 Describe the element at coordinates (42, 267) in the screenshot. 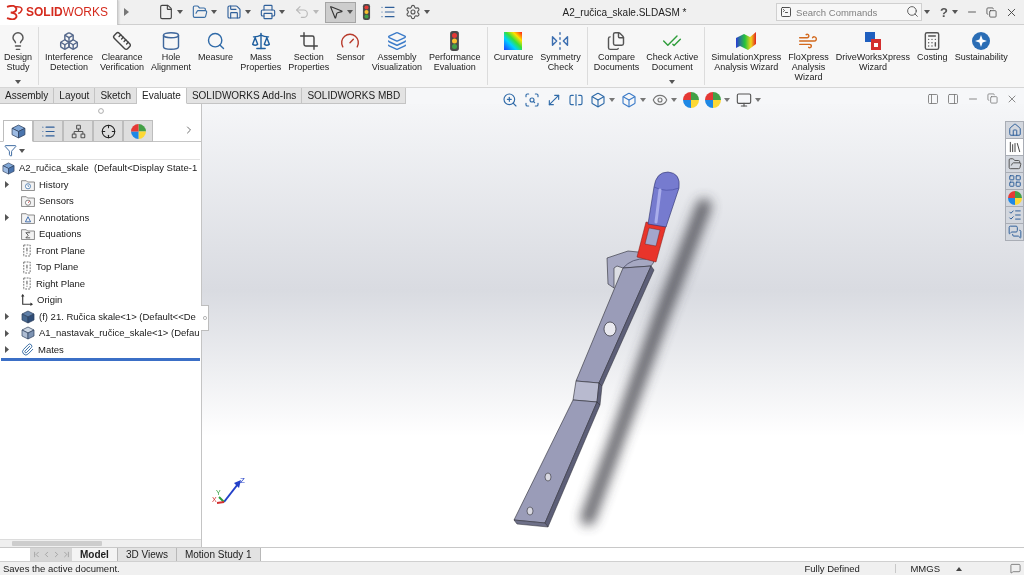

I see `tree-item: Top Plane` at that location.